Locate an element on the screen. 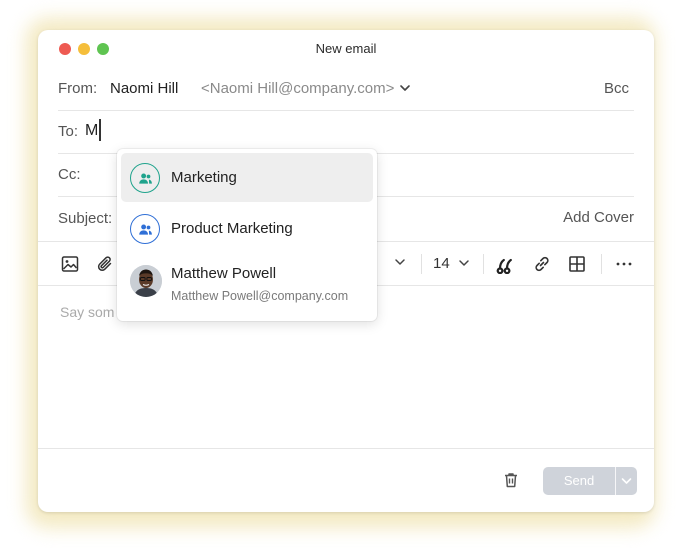  title-bar: New email is located at coordinates (346, 48).